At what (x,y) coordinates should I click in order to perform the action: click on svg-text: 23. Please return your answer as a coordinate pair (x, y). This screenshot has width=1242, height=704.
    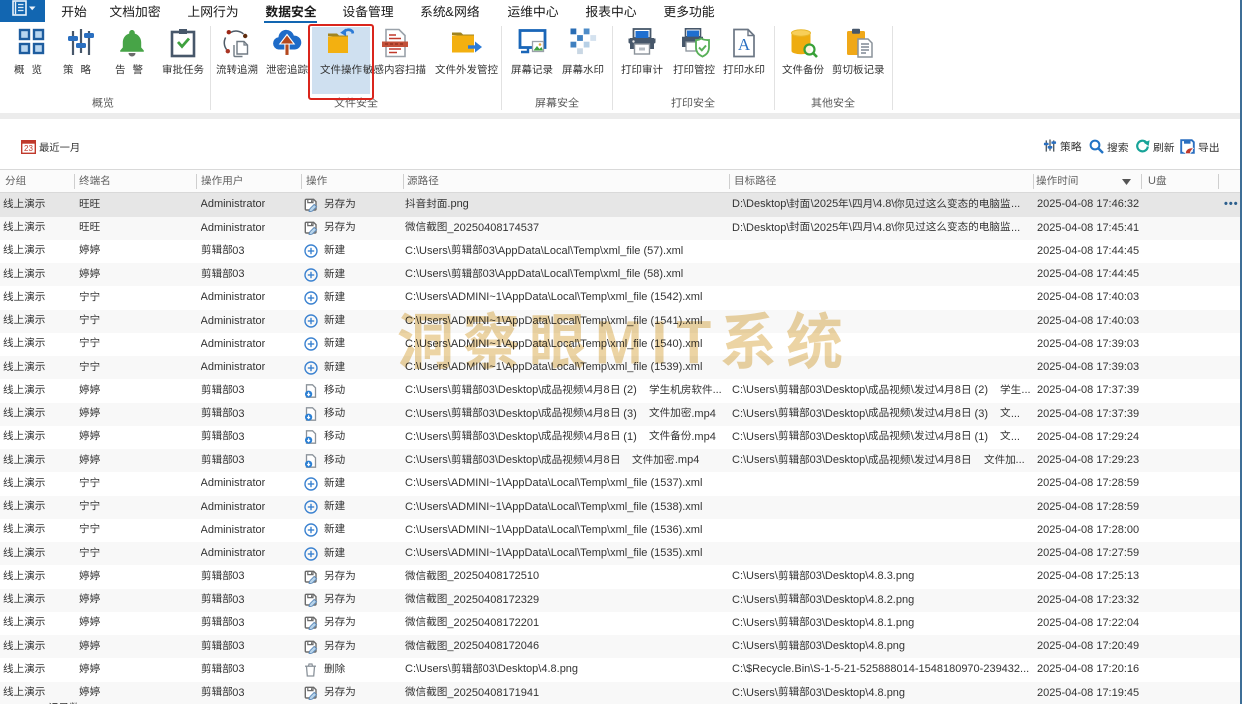
    Looking at the image, I should click on (28, 148).